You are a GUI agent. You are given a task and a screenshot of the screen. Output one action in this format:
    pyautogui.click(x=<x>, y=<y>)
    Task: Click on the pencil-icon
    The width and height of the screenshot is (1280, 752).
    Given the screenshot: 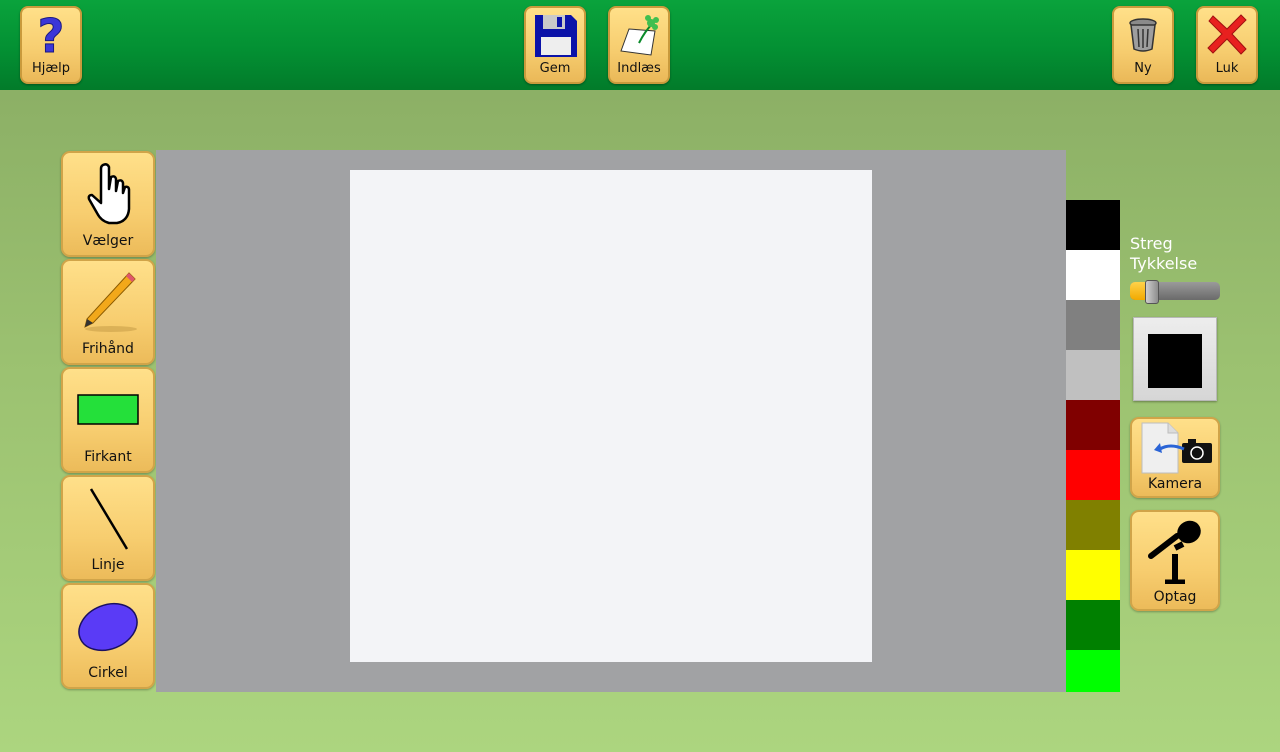 What is the action you would take?
    pyautogui.click(x=110, y=302)
    